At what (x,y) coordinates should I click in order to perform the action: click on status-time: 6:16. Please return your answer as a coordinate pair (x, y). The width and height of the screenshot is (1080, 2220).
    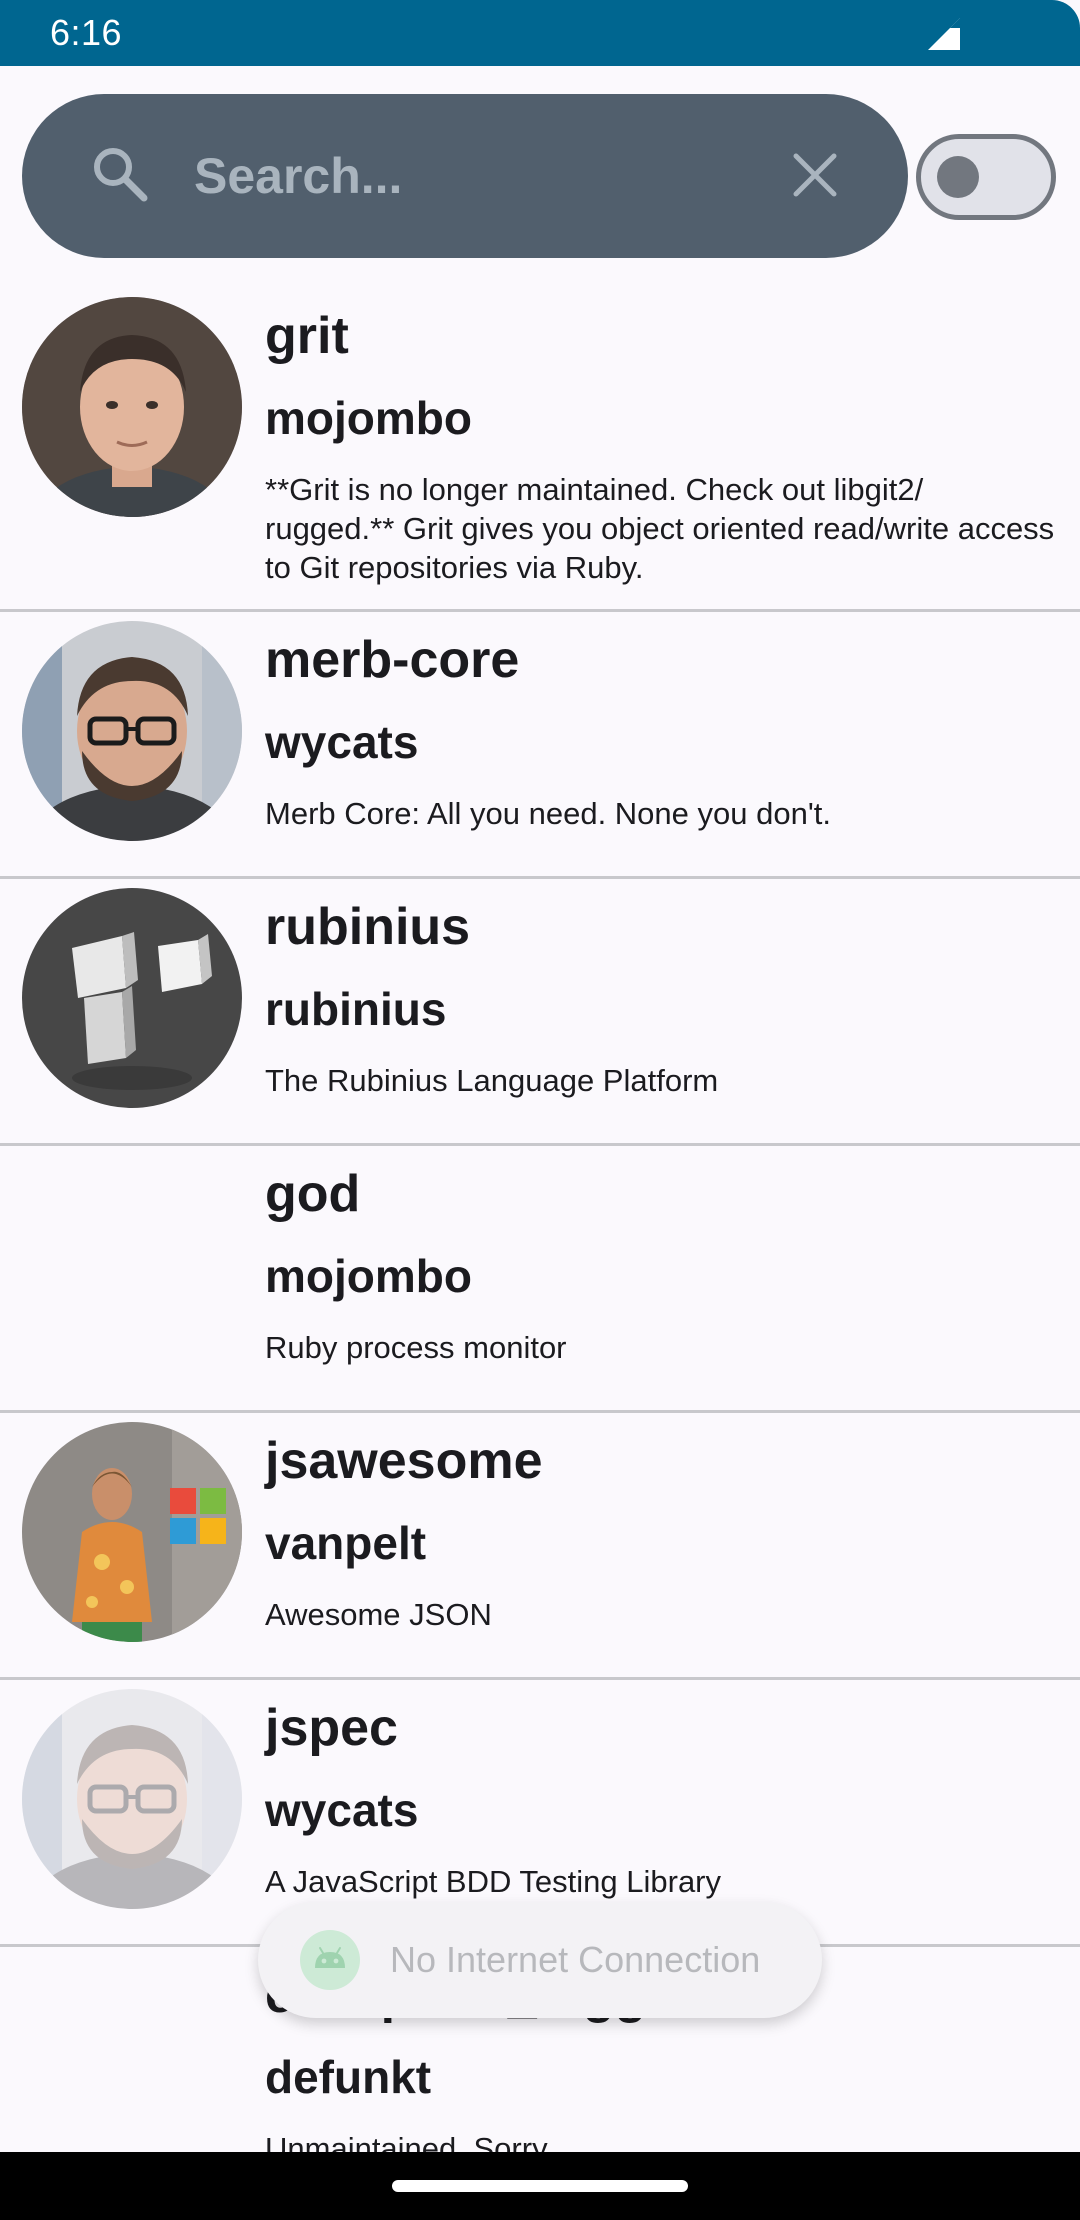
    Looking at the image, I should click on (86, 32).